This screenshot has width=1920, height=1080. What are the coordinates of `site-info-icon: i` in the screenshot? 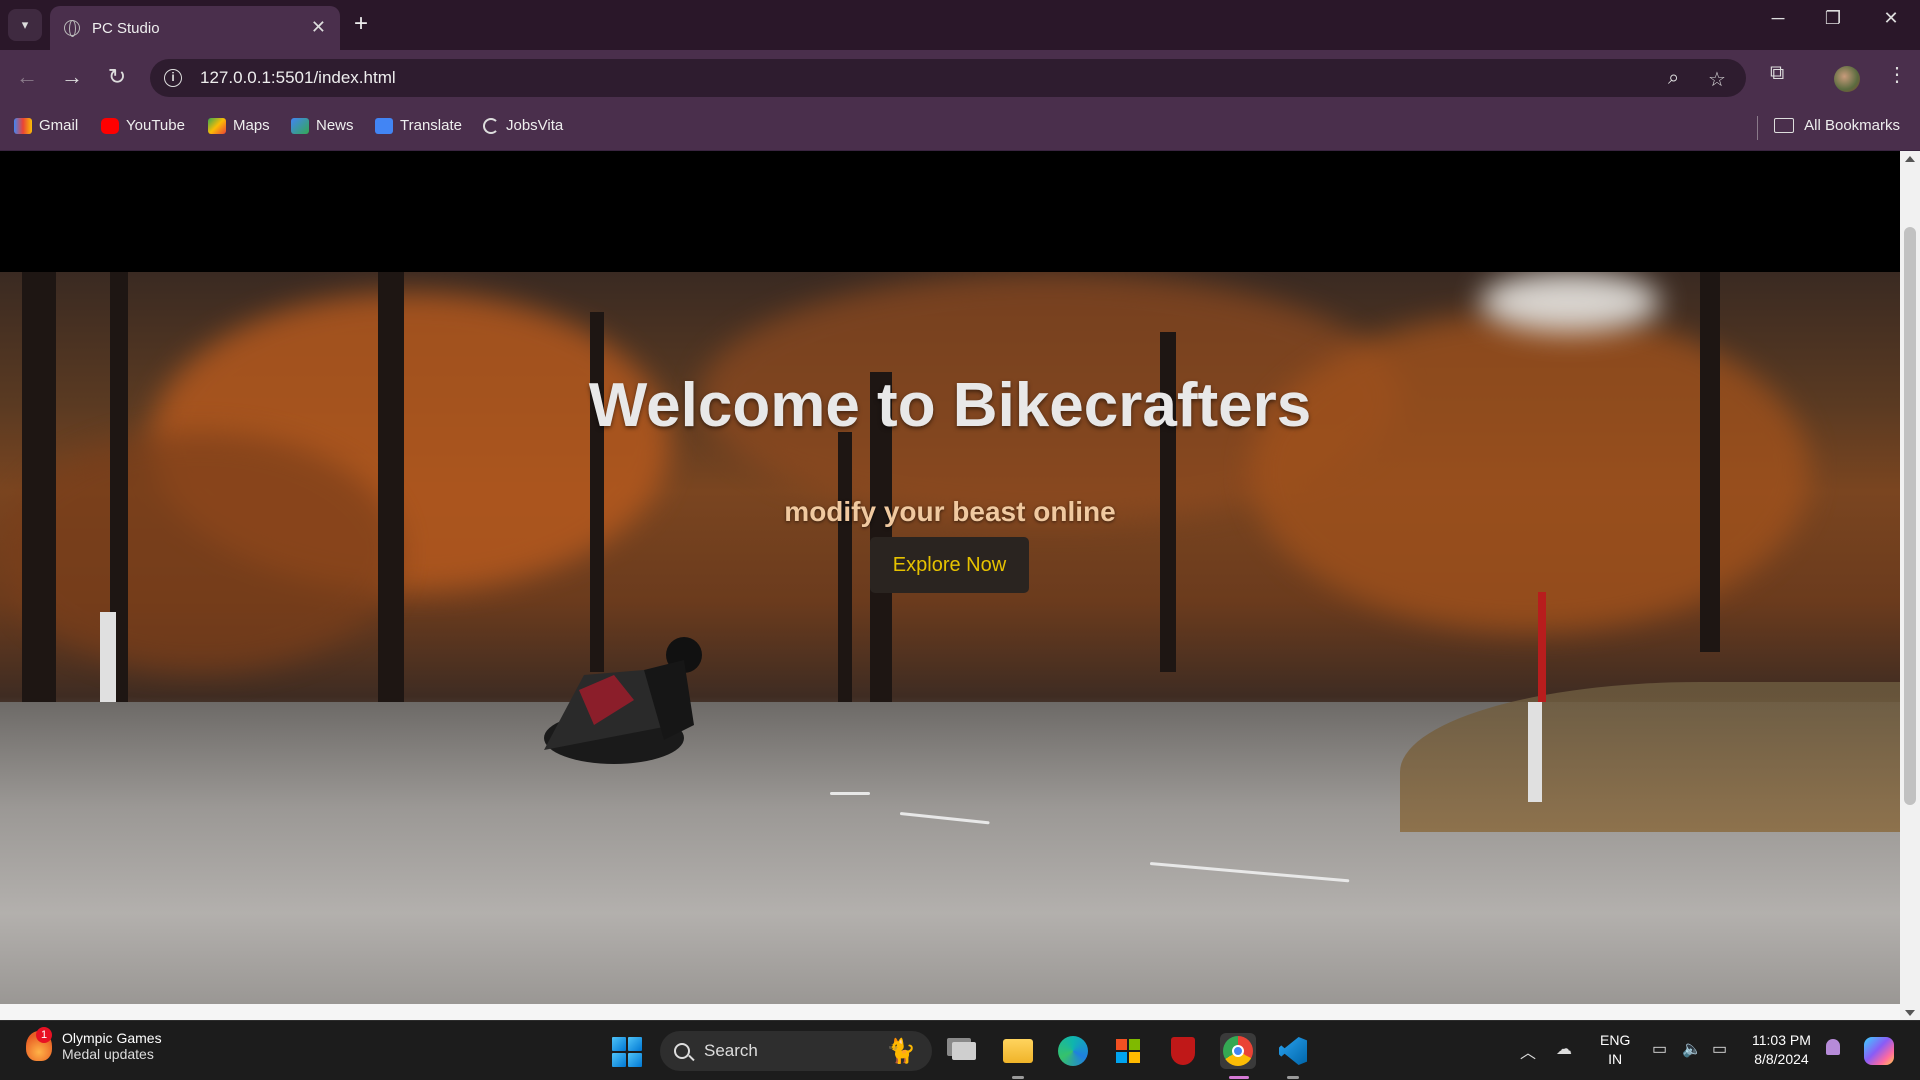 It's located at (173, 78).